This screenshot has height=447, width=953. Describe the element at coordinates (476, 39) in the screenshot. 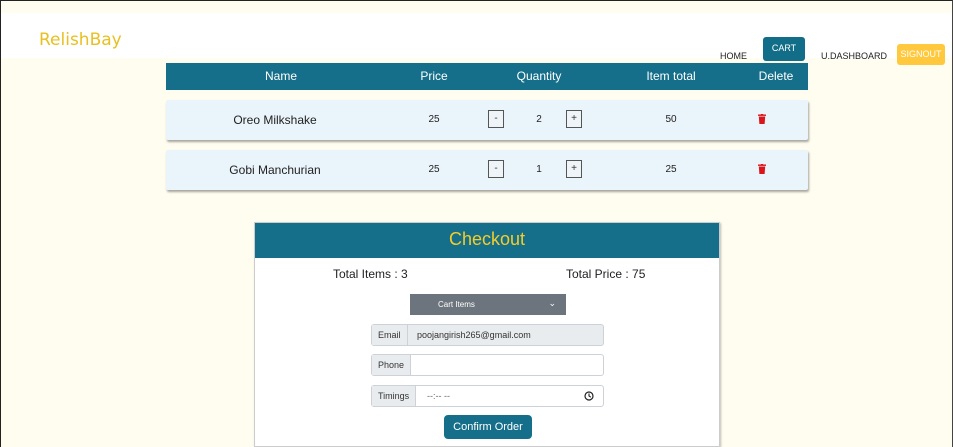

I see `navbar: RelishBay HOME CART U.DASHBOARD SIGNOUT` at that location.